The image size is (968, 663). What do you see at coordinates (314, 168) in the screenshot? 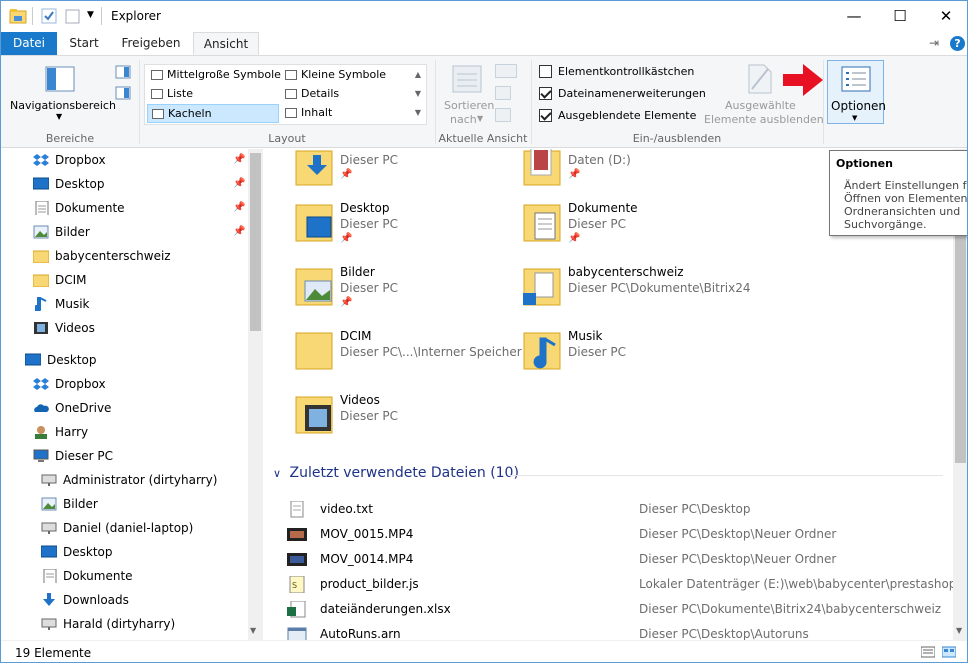
I see `downloads-folder-icon` at bounding box center [314, 168].